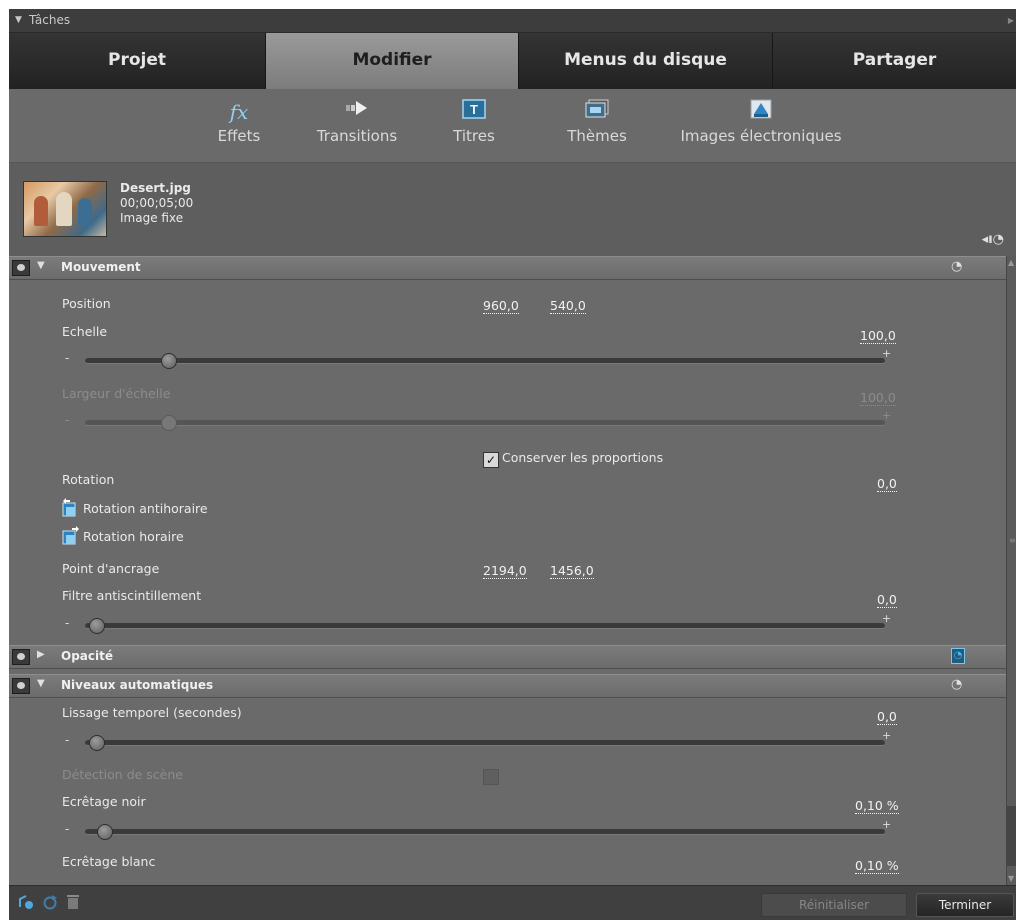 The height and width of the screenshot is (920, 1018). I want to click on temporal-smoothing-slider: - +, so click(507, 742).